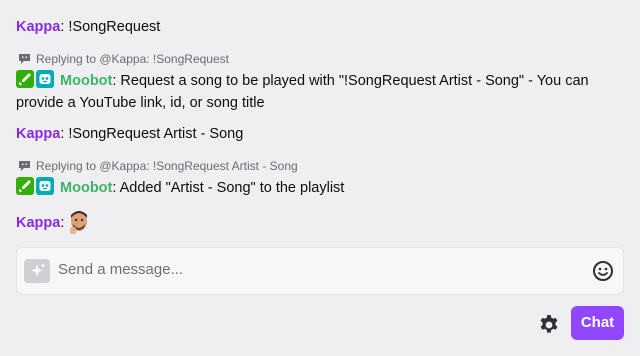 The width and height of the screenshot is (640, 356). What do you see at coordinates (154, 134) in the screenshot?
I see `message-text: !SongRequest Artist - Song` at bounding box center [154, 134].